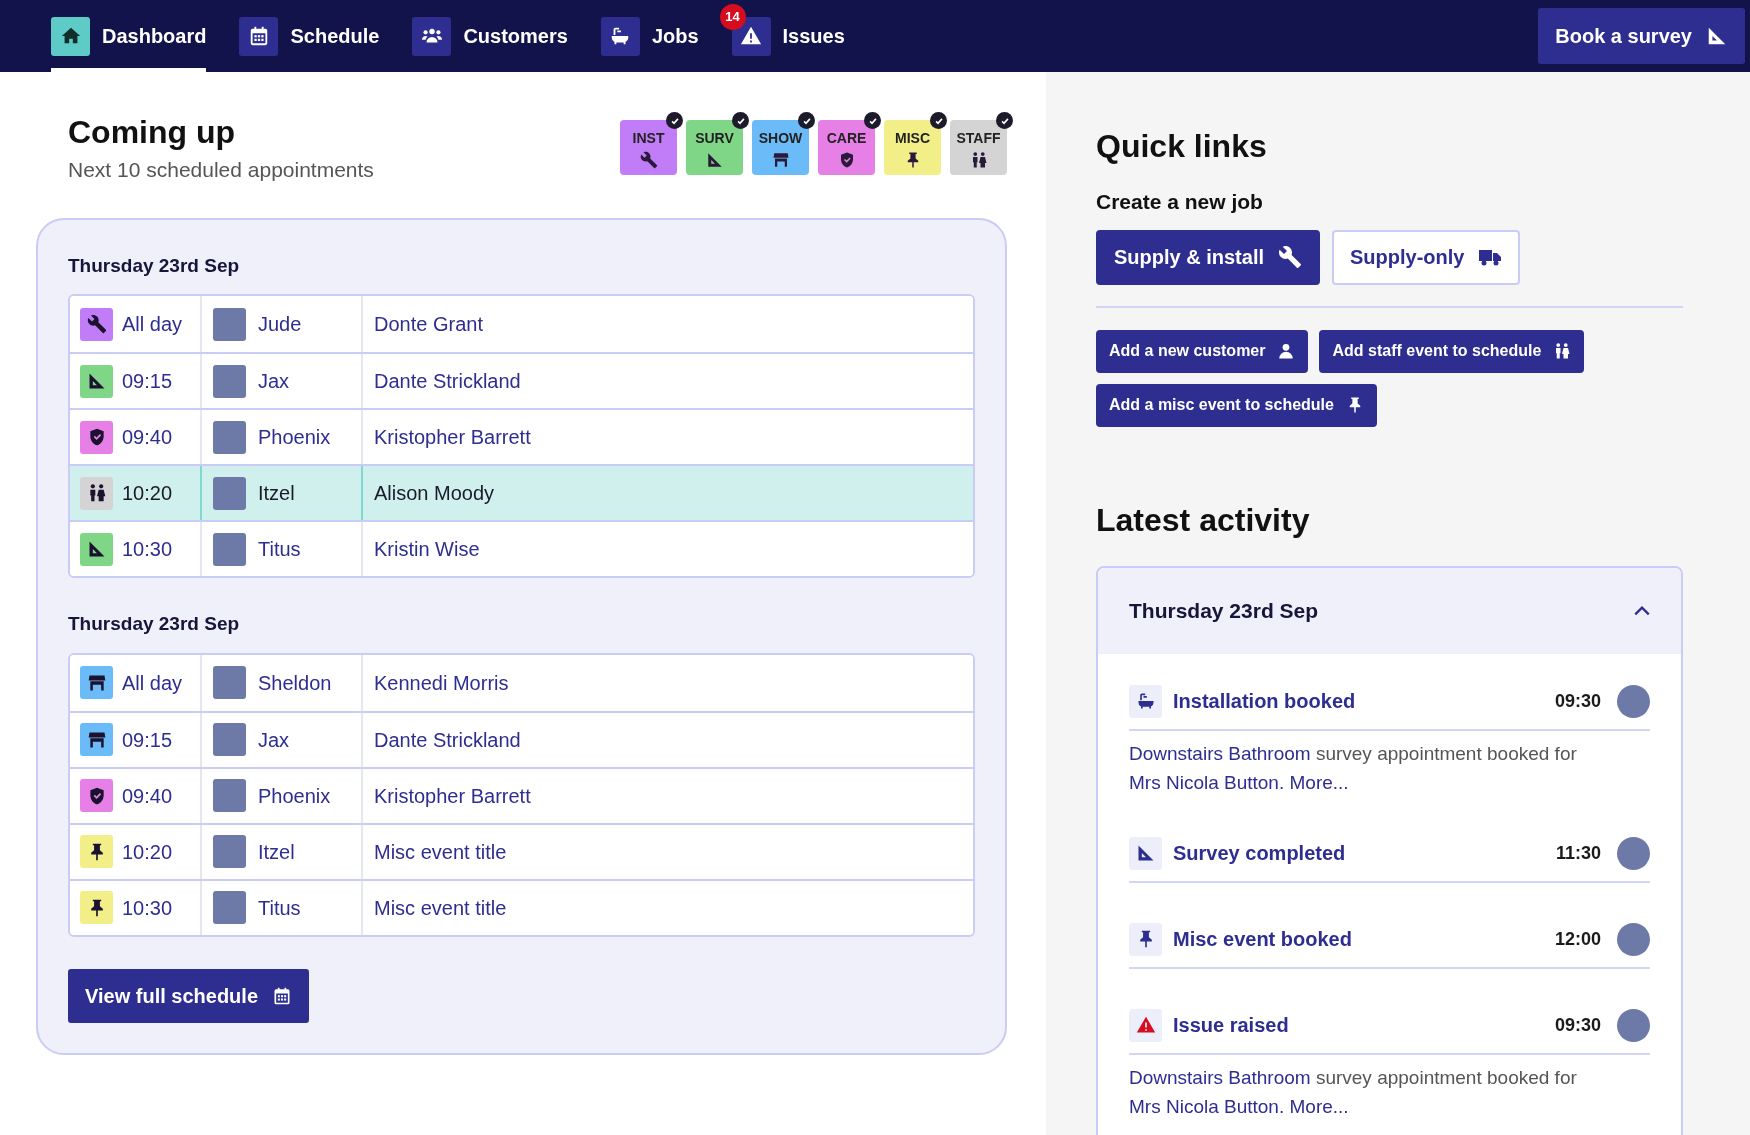  Describe the element at coordinates (521, 682) in the screenshot. I see `appointment-row: All day Sheldon Kennedi Morris` at that location.